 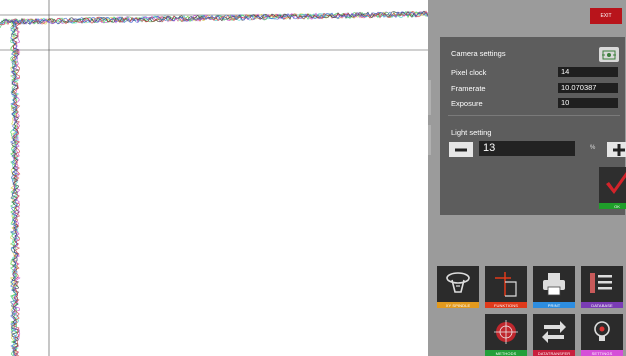 I want to click on print-tile: PRINT, so click(x=554, y=287).